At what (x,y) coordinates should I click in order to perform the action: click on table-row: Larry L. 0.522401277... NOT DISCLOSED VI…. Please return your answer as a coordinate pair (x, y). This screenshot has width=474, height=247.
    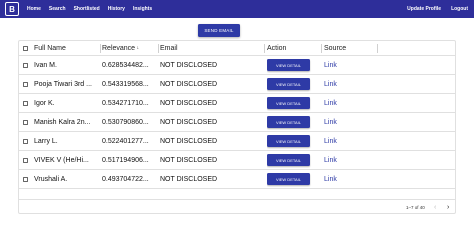
    Looking at the image, I should click on (237, 141).